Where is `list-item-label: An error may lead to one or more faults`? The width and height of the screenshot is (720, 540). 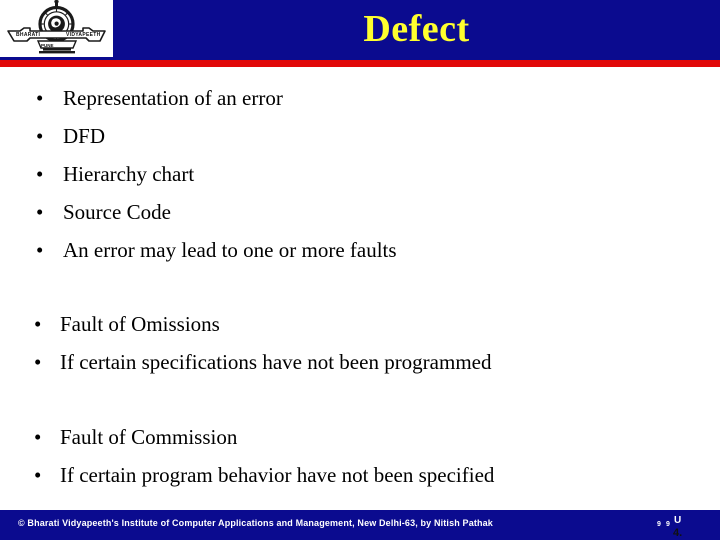 list-item-label: An error may lead to one or more faults is located at coordinates (230, 250).